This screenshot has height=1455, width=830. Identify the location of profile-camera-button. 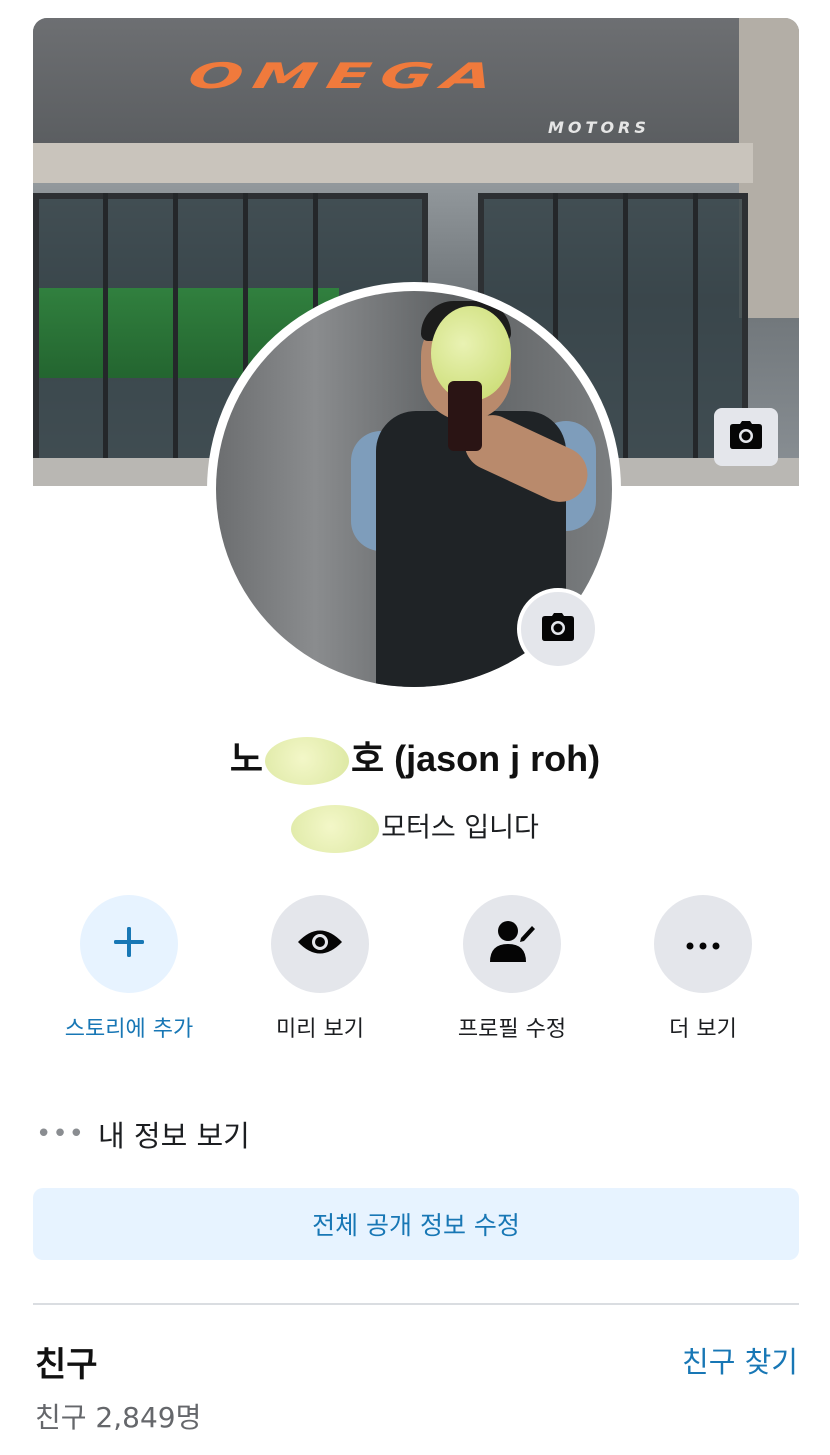
(558, 629).